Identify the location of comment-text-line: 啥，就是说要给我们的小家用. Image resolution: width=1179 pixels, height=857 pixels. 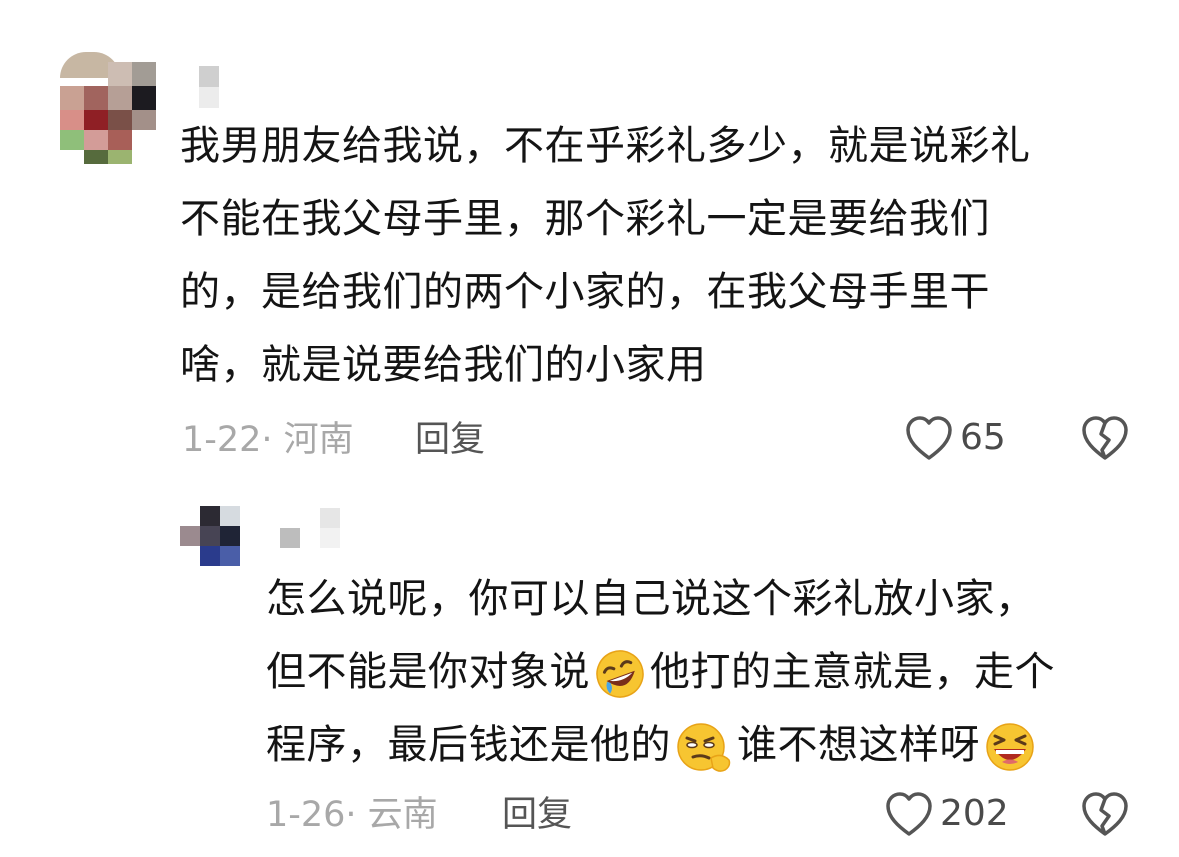
(443, 365).